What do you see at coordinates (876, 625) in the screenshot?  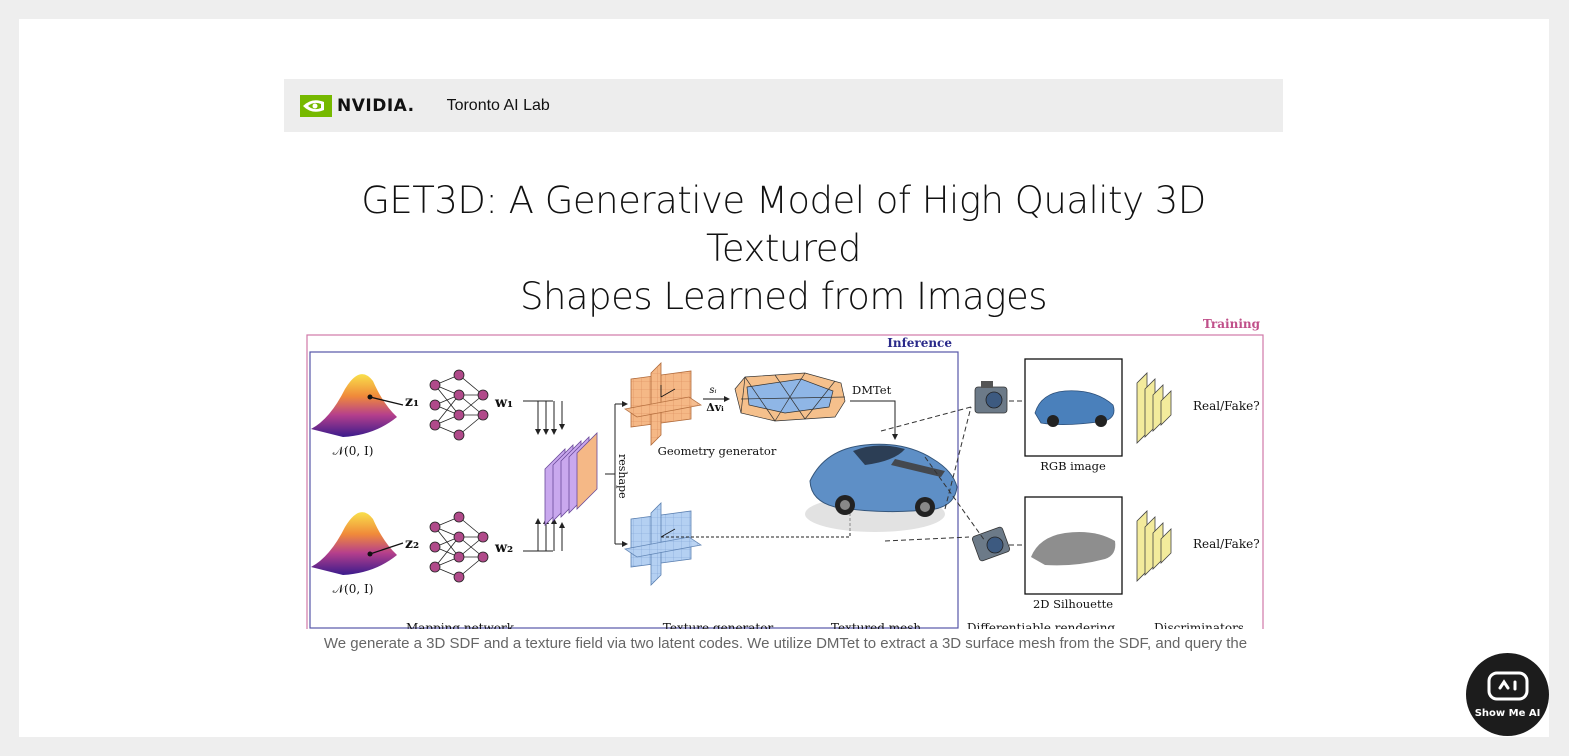 I see `textured-mesh-label: Textured mesh` at bounding box center [876, 625].